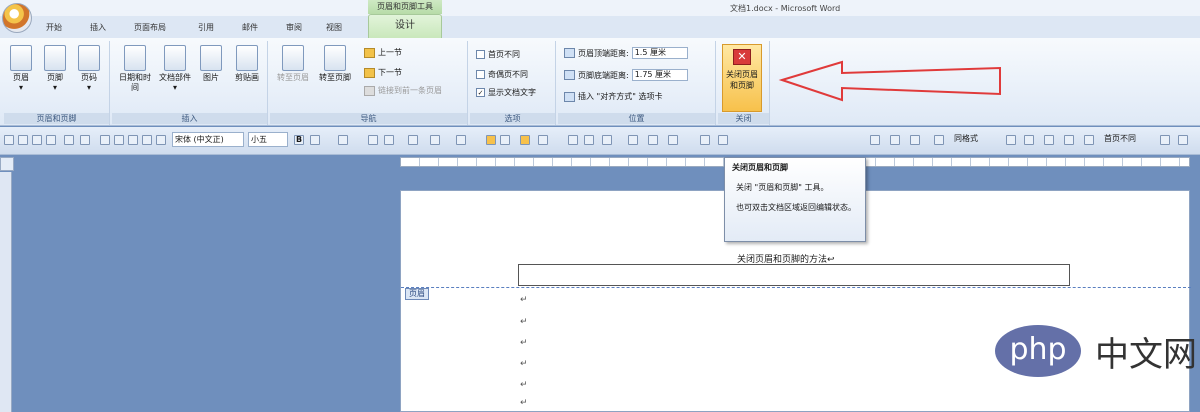 This screenshot has width=1200, height=412. What do you see at coordinates (633, 140) in the screenshot?
I see `table-icon` at bounding box center [633, 140].